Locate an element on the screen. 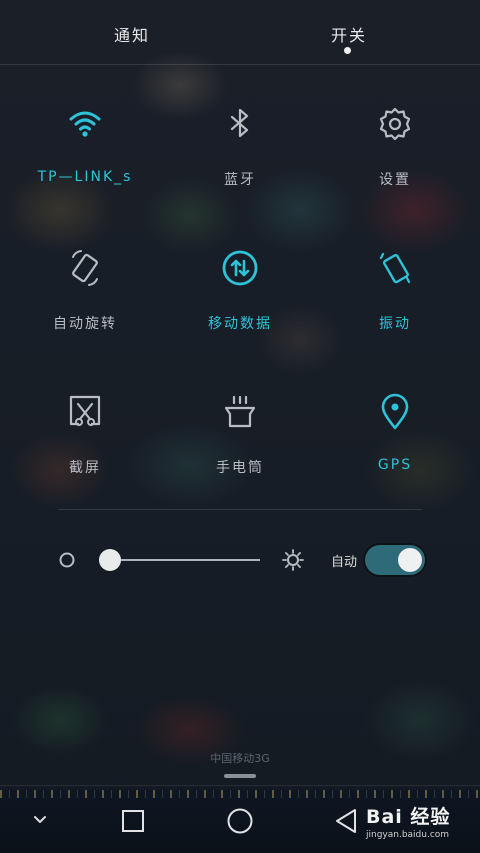  settings-tile: 设置 is located at coordinates (395, 159).